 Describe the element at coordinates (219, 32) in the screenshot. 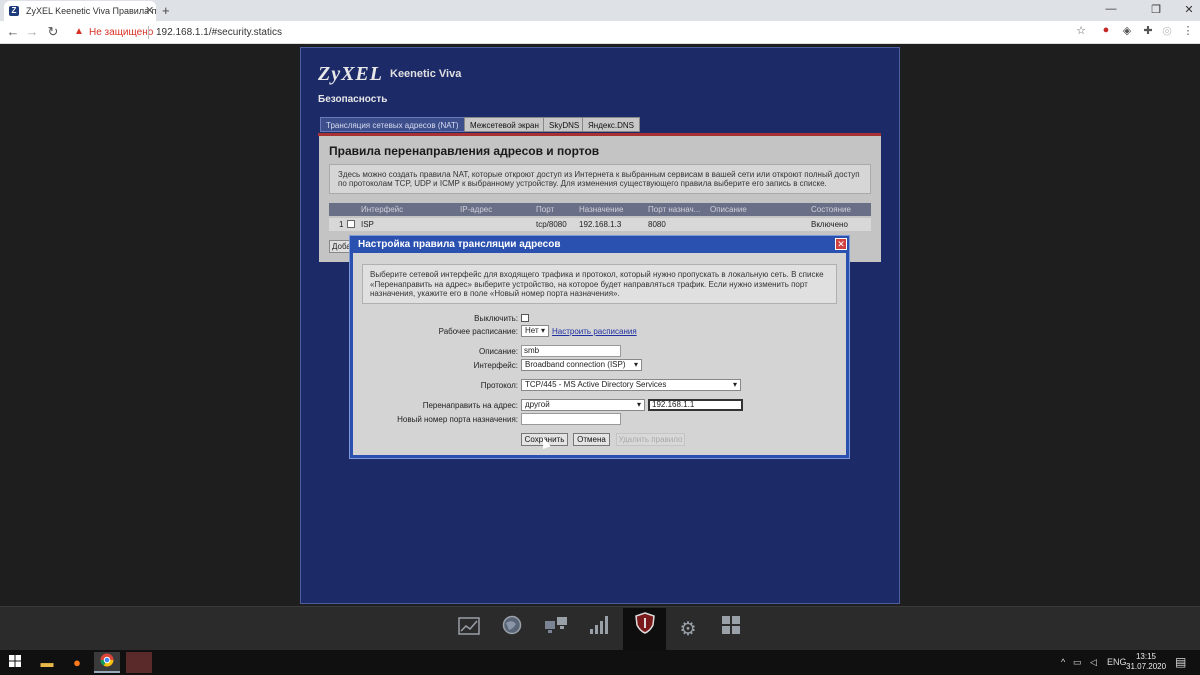

I see `address-bar: 192.168.1.1/#security.statics` at that location.